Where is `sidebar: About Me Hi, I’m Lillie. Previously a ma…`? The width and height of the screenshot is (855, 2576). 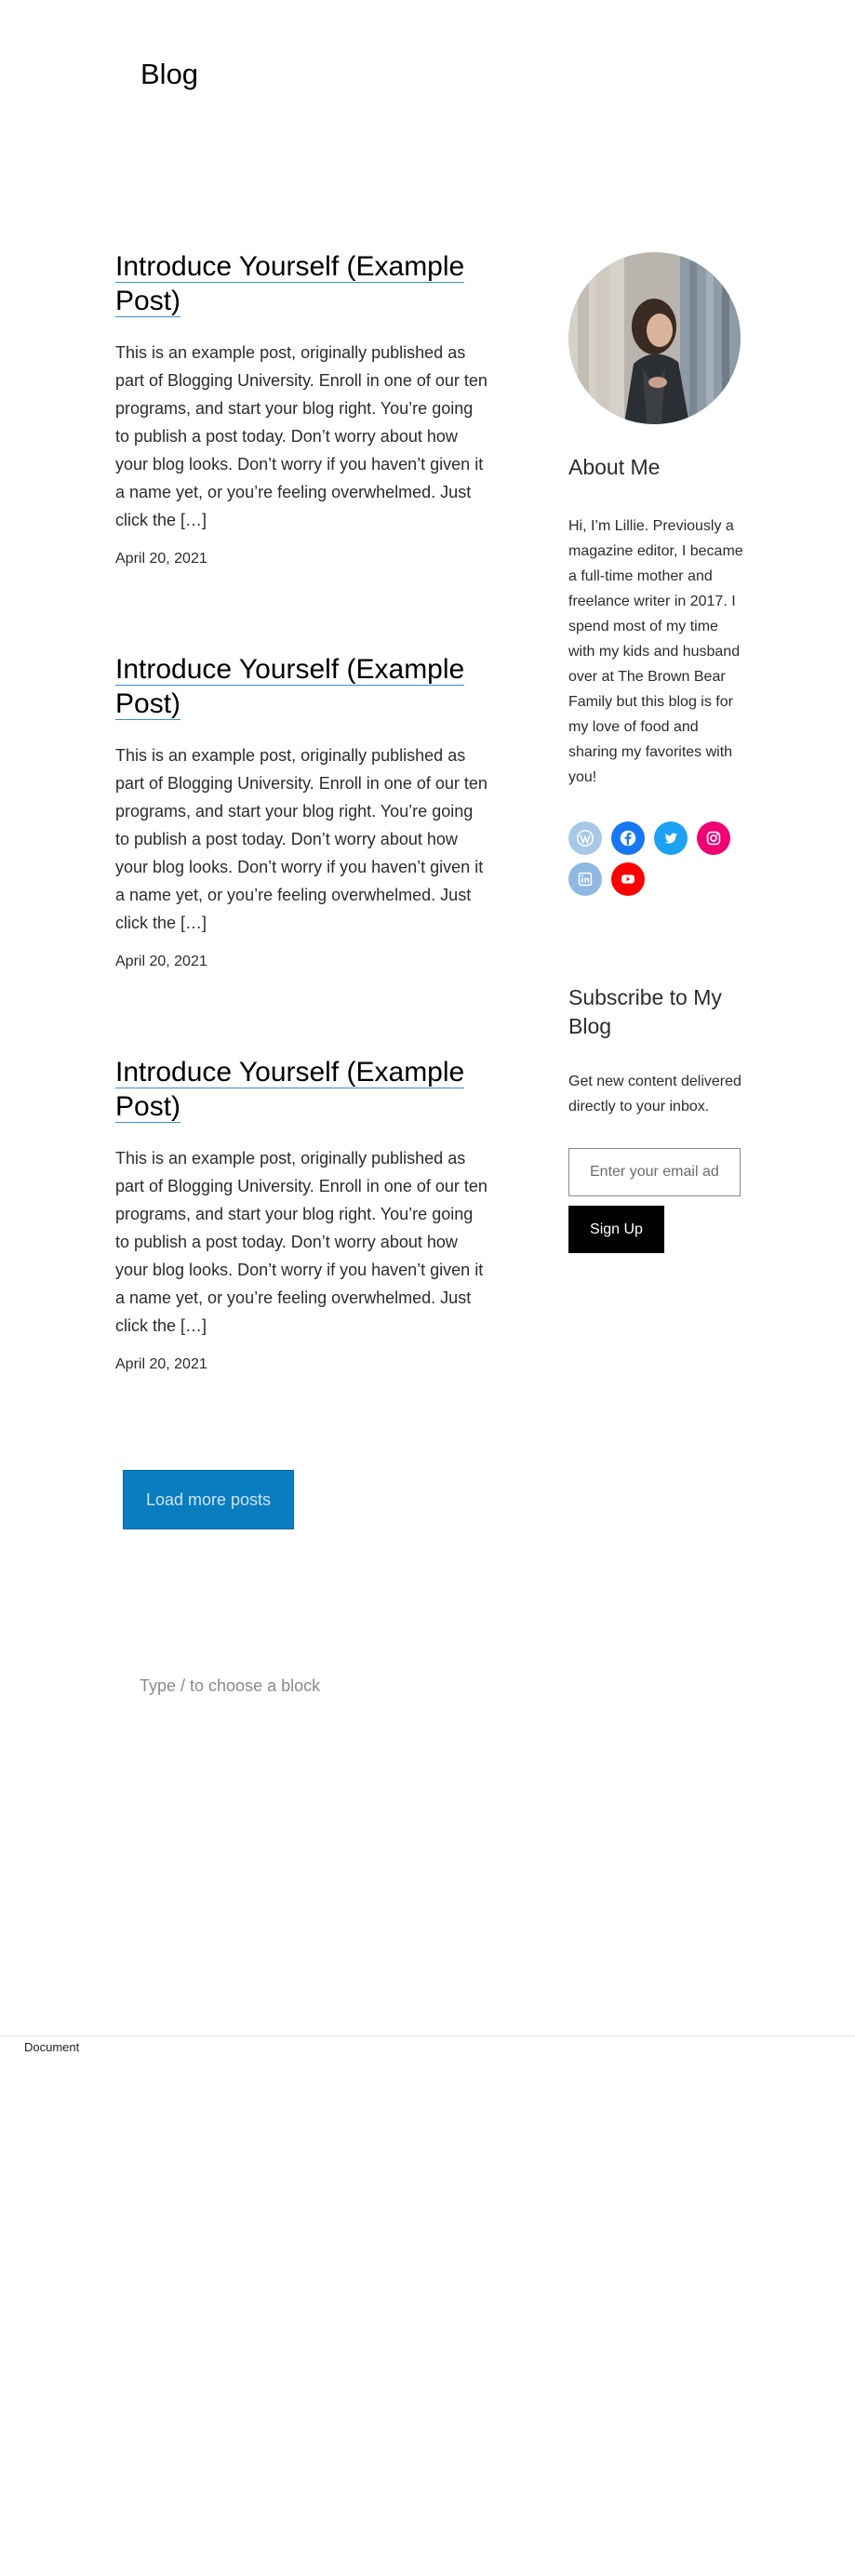 sidebar: About Me Hi, I’m Lillie. Previously a ma… is located at coordinates (657, 752).